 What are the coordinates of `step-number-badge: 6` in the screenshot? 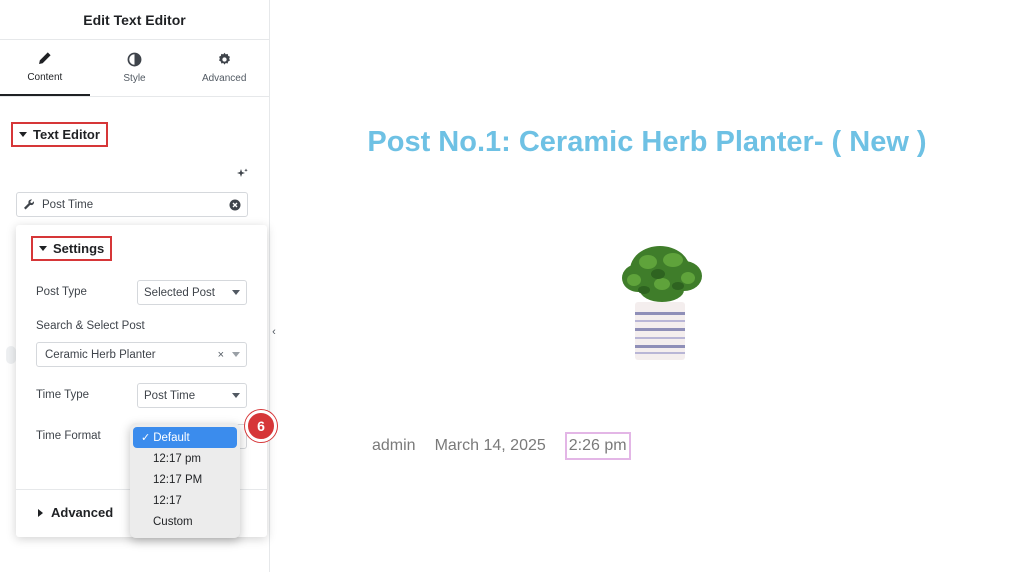 It's located at (261, 426).